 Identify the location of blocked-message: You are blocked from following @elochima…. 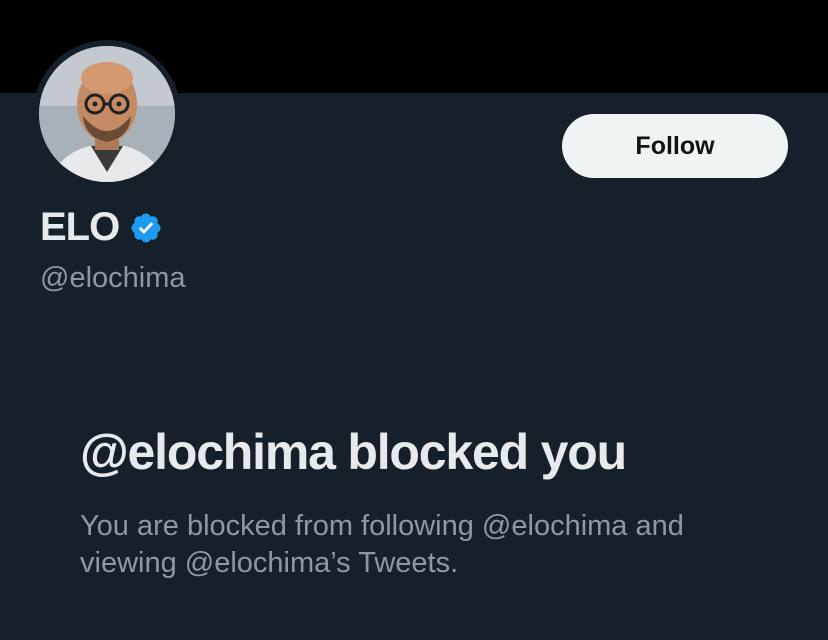
(382, 544).